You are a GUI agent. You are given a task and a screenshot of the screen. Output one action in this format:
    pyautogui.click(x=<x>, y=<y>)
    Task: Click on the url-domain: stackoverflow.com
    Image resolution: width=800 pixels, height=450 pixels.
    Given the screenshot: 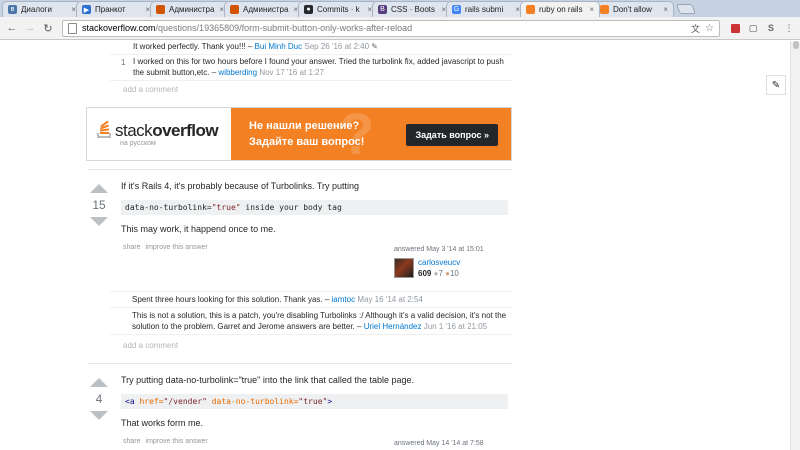 What is the action you would take?
    pyautogui.click(x=119, y=28)
    